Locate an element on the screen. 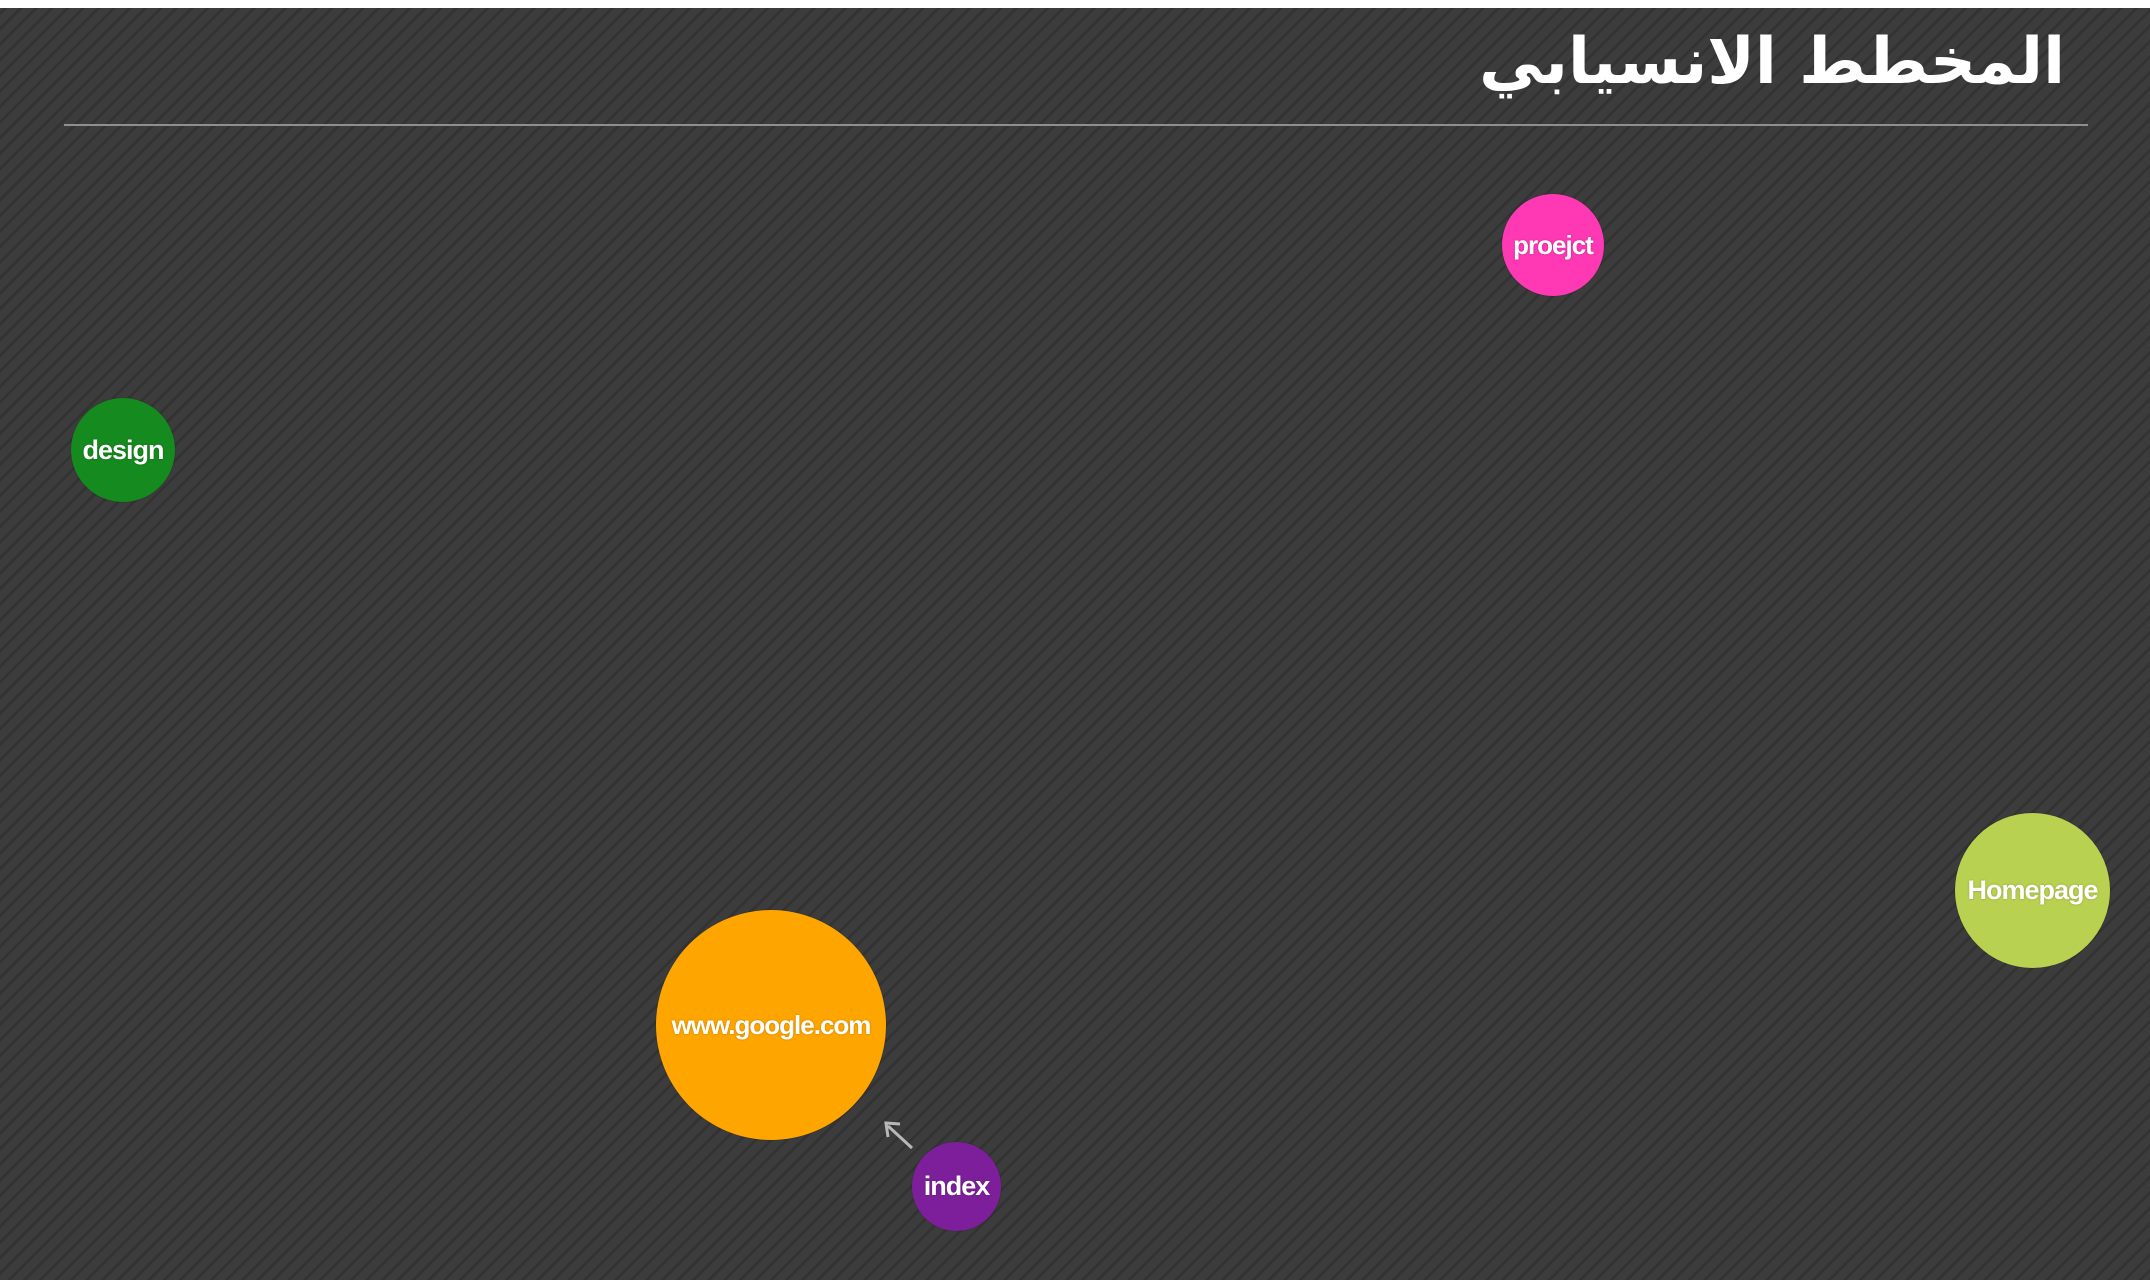 The width and height of the screenshot is (2150, 1280). node-homepage: Homepage is located at coordinates (2032, 890).